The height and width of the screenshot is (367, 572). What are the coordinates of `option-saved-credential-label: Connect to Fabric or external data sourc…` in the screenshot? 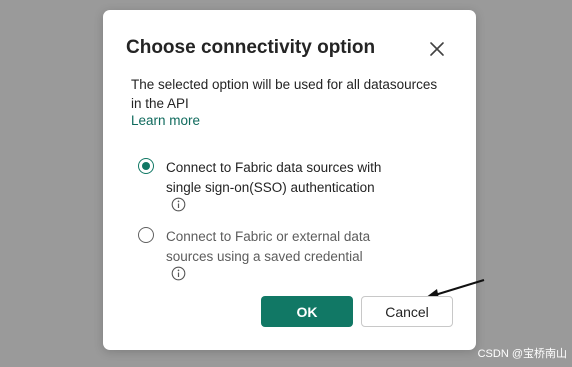 It's located at (268, 246).